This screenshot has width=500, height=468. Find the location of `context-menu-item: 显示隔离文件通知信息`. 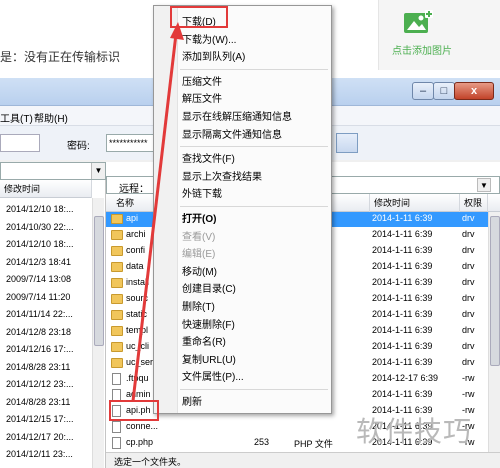

context-menu-item: 显示隔离文件通知信息 is located at coordinates (232, 133).